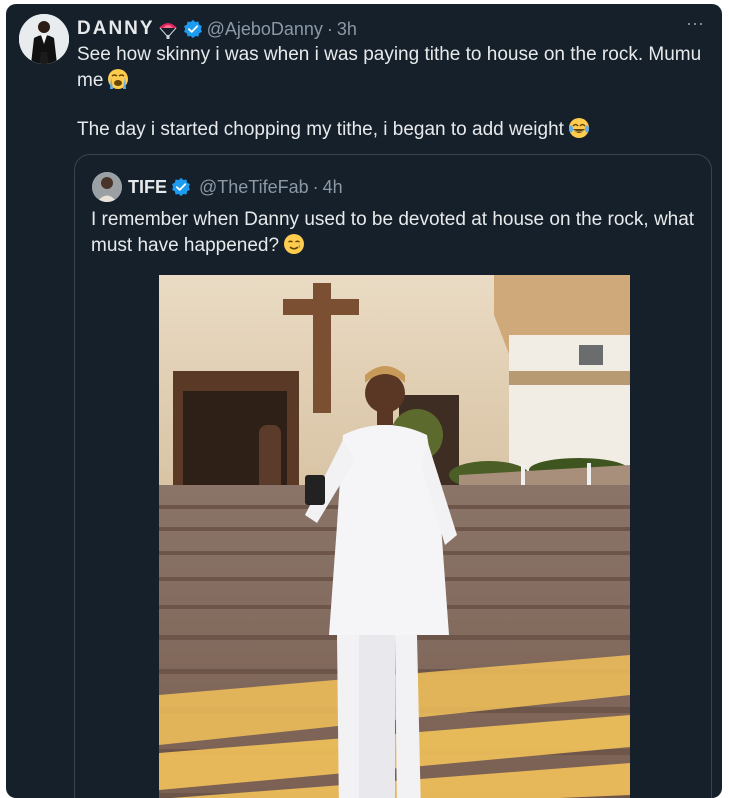  I want to click on quoted-author-avatar, so click(107, 187).